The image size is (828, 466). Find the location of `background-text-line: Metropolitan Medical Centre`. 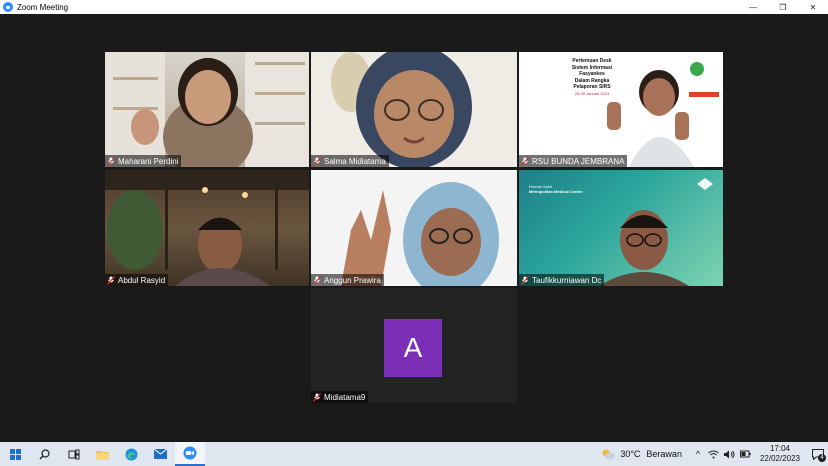

background-text-line: Metropolitan Medical Centre is located at coordinates (556, 191).